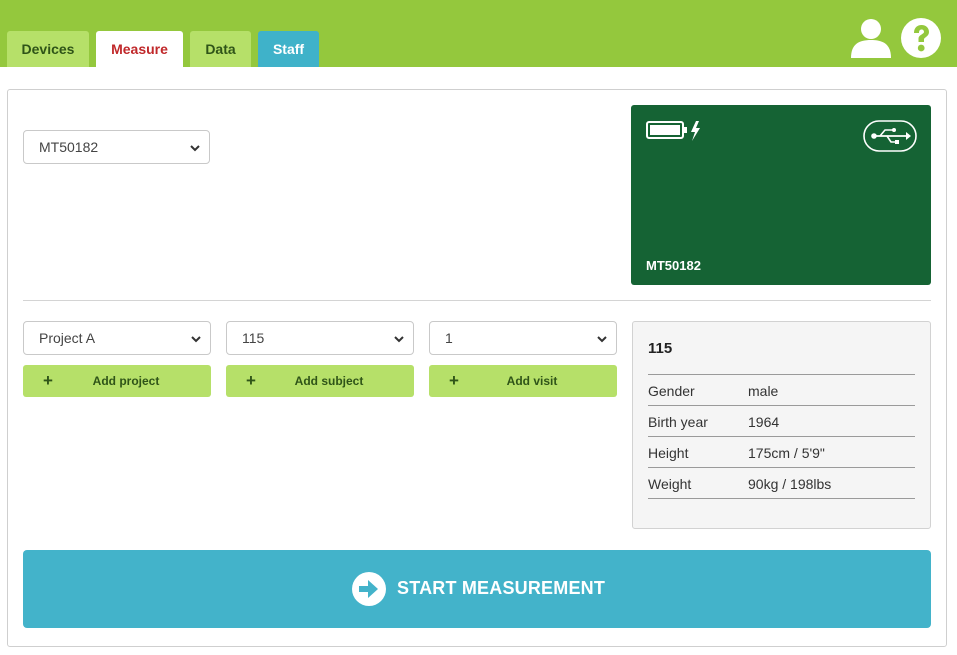 This screenshot has width=957, height=655. Describe the element at coordinates (501, 588) in the screenshot. I see `start-measurement-label: START MEASUREMENT` at that location.